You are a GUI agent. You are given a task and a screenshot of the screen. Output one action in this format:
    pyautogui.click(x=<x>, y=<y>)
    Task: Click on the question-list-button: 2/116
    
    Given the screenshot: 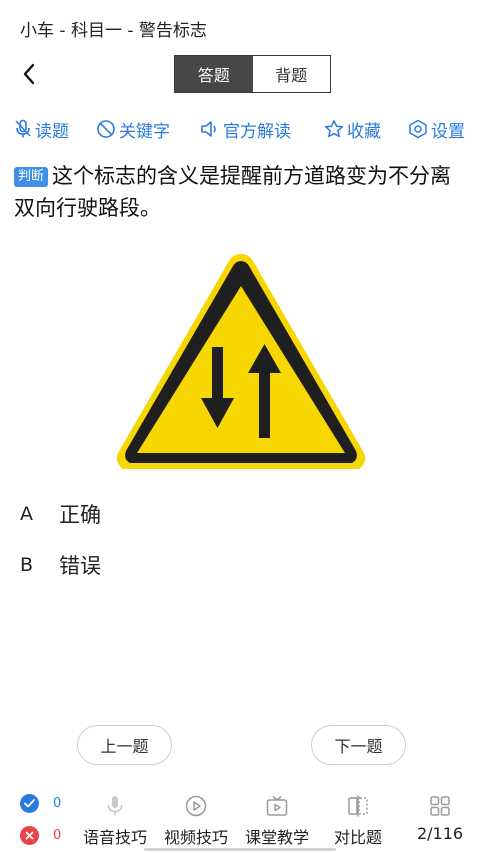 What is the action you would take?
    pyautogui.click(x=440, y=818)
    